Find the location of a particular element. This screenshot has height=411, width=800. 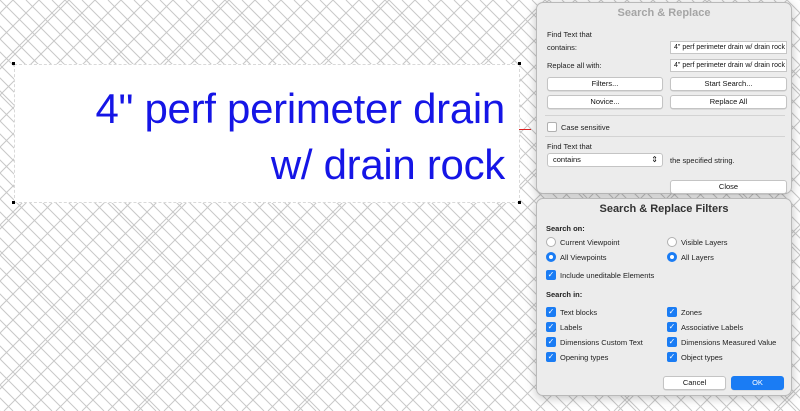

zones-checkbox: ✓ is located at coordinates (672, 312).